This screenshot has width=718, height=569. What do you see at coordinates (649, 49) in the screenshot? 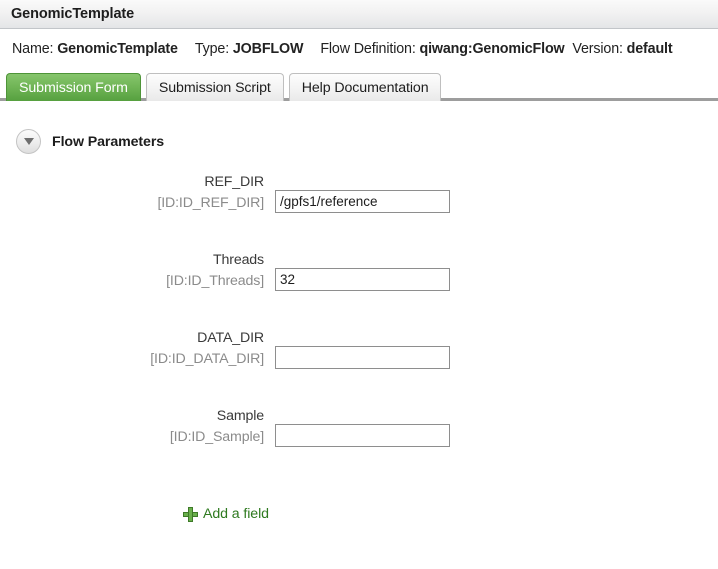
I see `info-version-value: default` at bounding box center [649, 49].